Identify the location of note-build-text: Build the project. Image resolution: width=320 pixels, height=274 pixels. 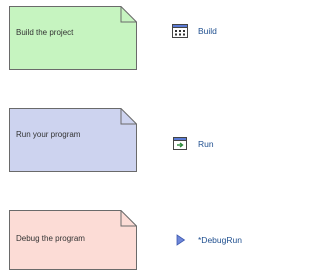
(45, 32).